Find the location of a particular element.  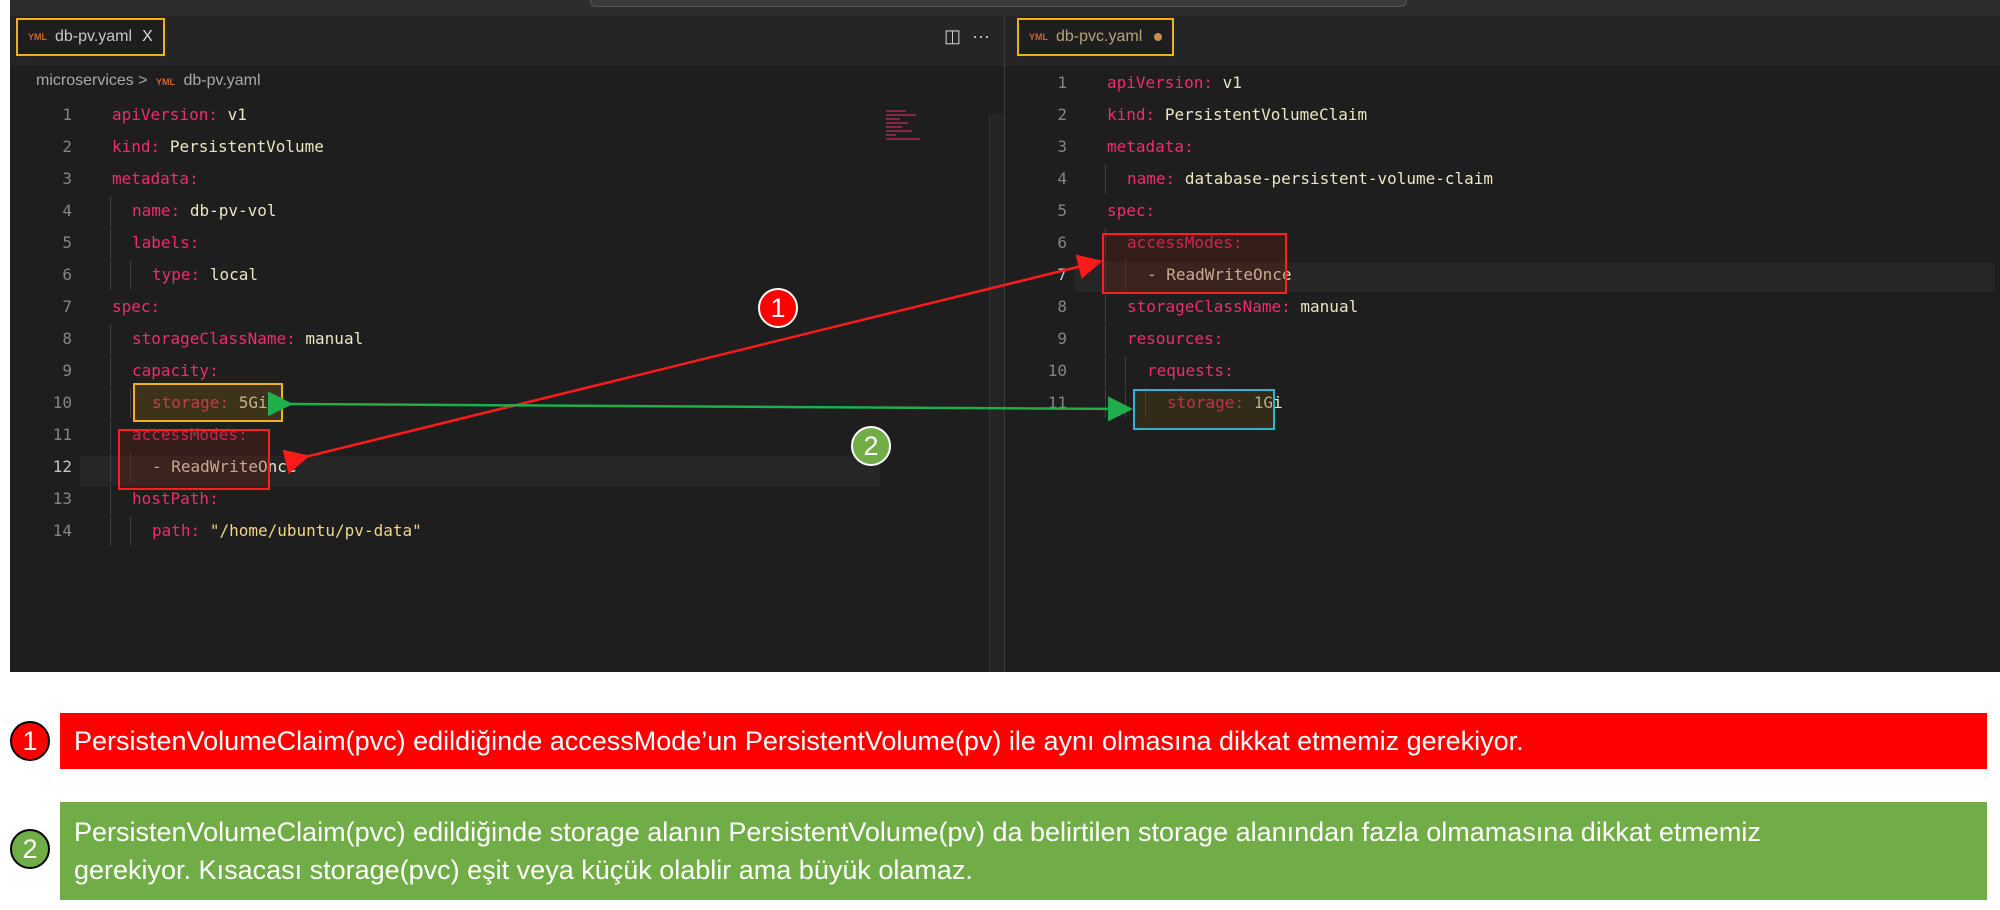

arrow-accessmodes is located at coordinates (692, 364).